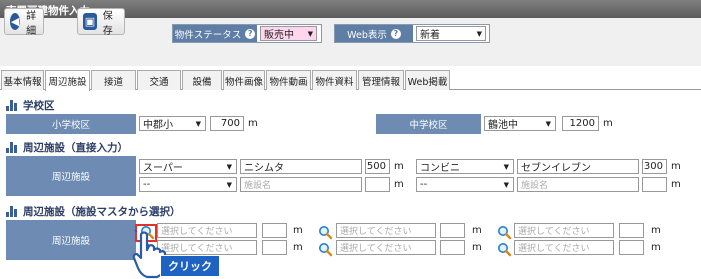  I want to click on tab-transport: 交通, so click(159, 80).